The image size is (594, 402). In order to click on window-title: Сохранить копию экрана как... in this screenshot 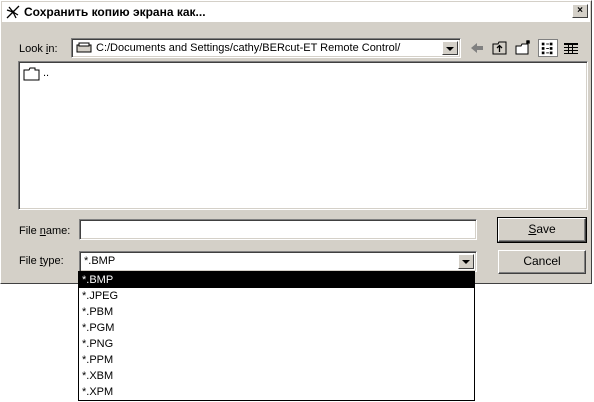, I will do `click(115, 12)`.